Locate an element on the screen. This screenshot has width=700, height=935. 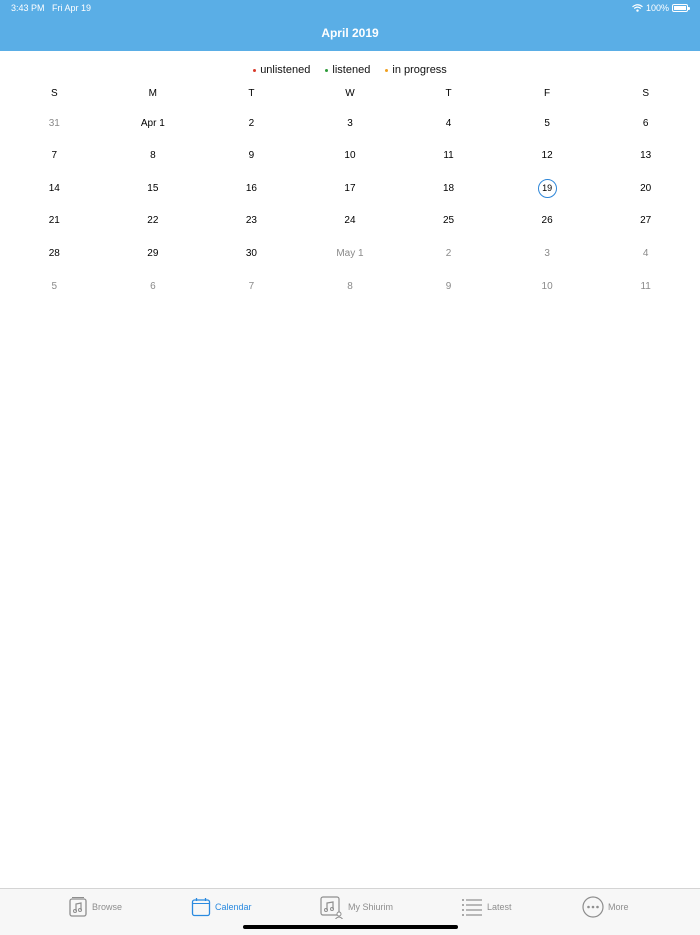
calendar-day-label: 27 is located at coordinates (646, 220).